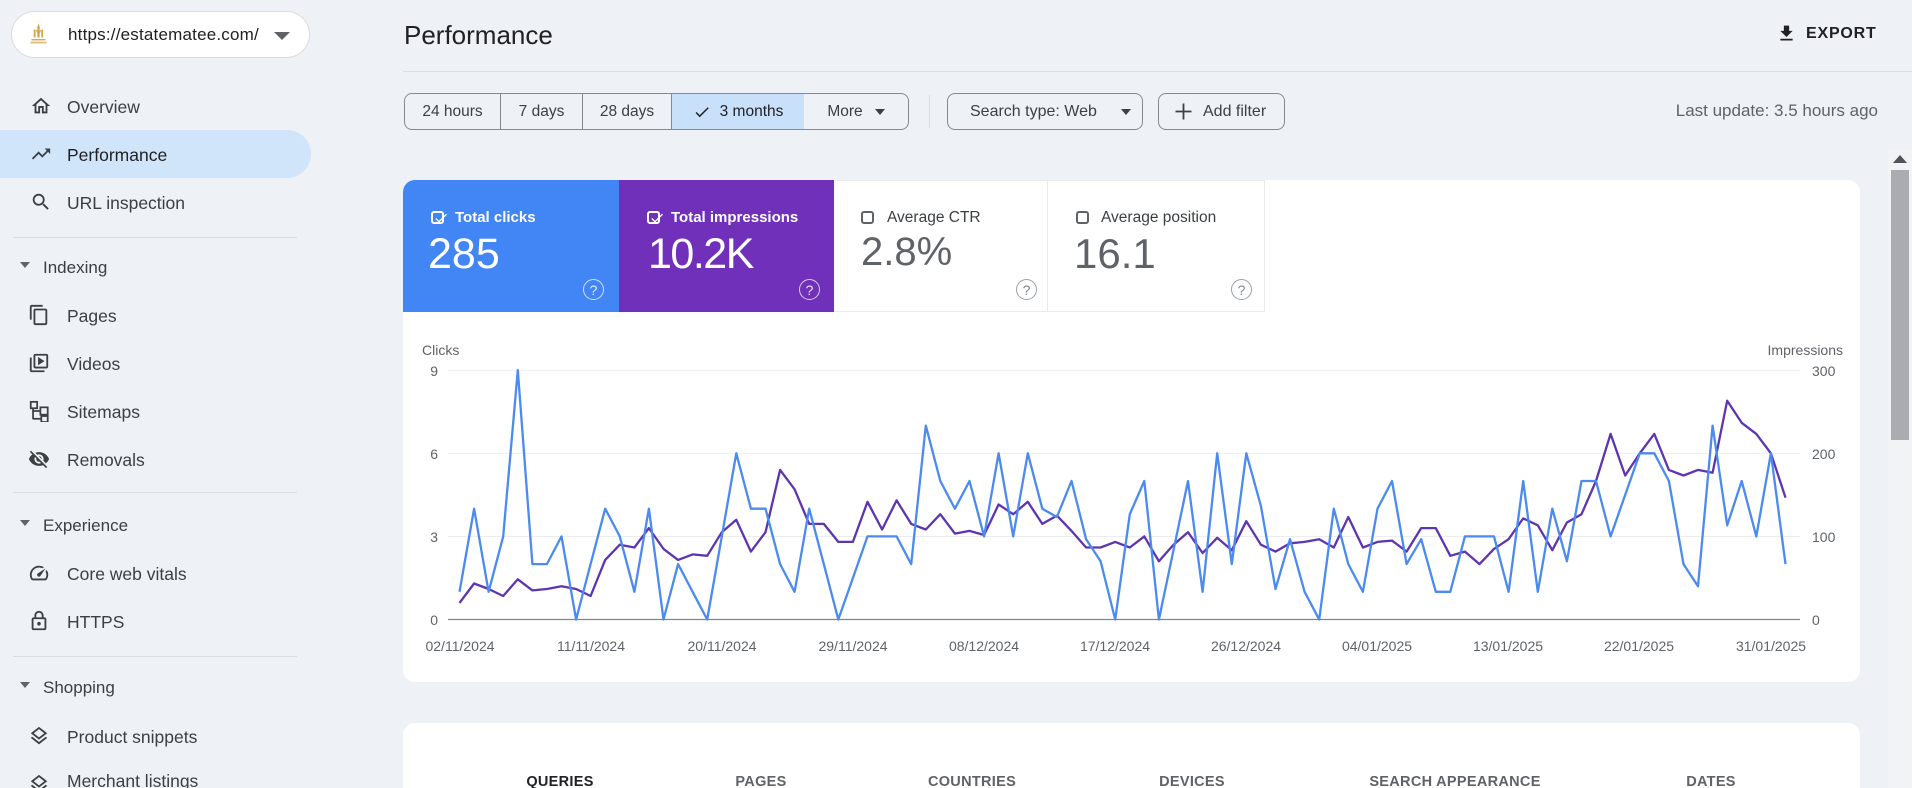 Image resolution: width=1912 pixels, height=788 pixels. What do you see at coordinates (434, 454) in the screenshot?
I see `svg-text: 6` at bounding box center [434, 454].